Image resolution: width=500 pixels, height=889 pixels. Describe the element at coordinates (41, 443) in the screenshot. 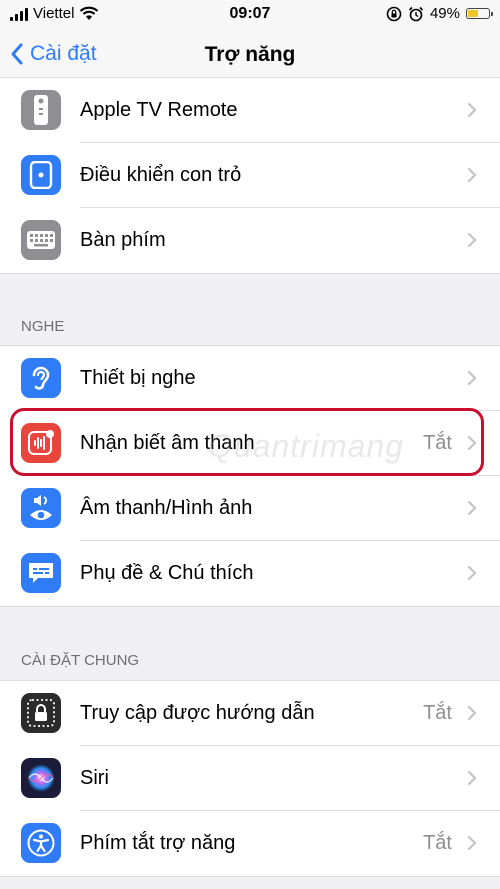

I see `sound-recognition-icon` at that location.